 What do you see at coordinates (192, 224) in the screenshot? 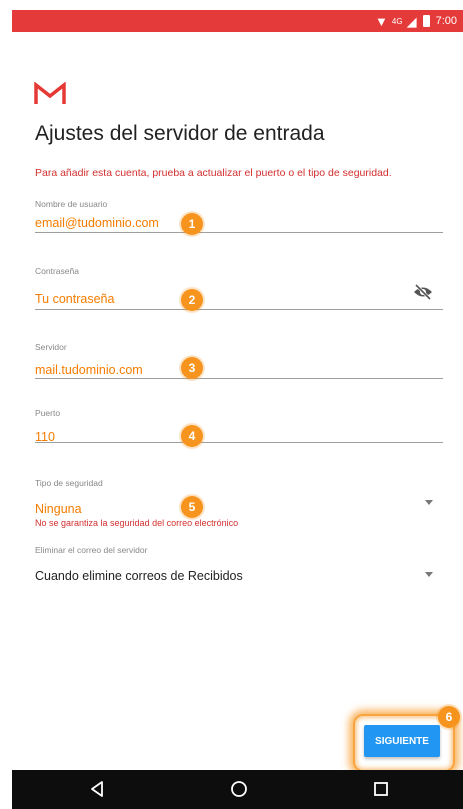
I see `step-marker-1: 1` at bounding box center [192, 224].